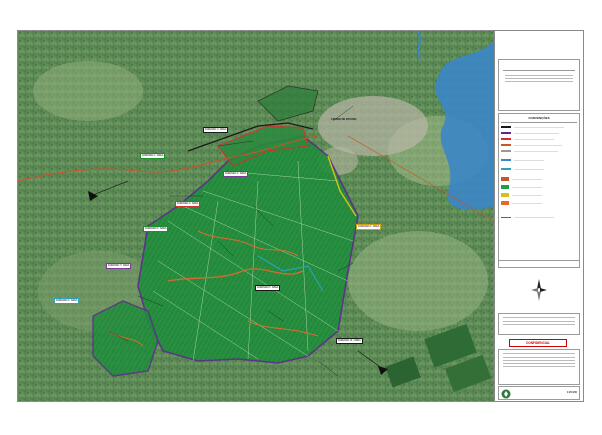 The height and width of the screenshot is (435, 602). Describe the element at coordinates (538, 343) in the screenshot. I see `confidential-stamp: CONFIDENCIAL` at that location.